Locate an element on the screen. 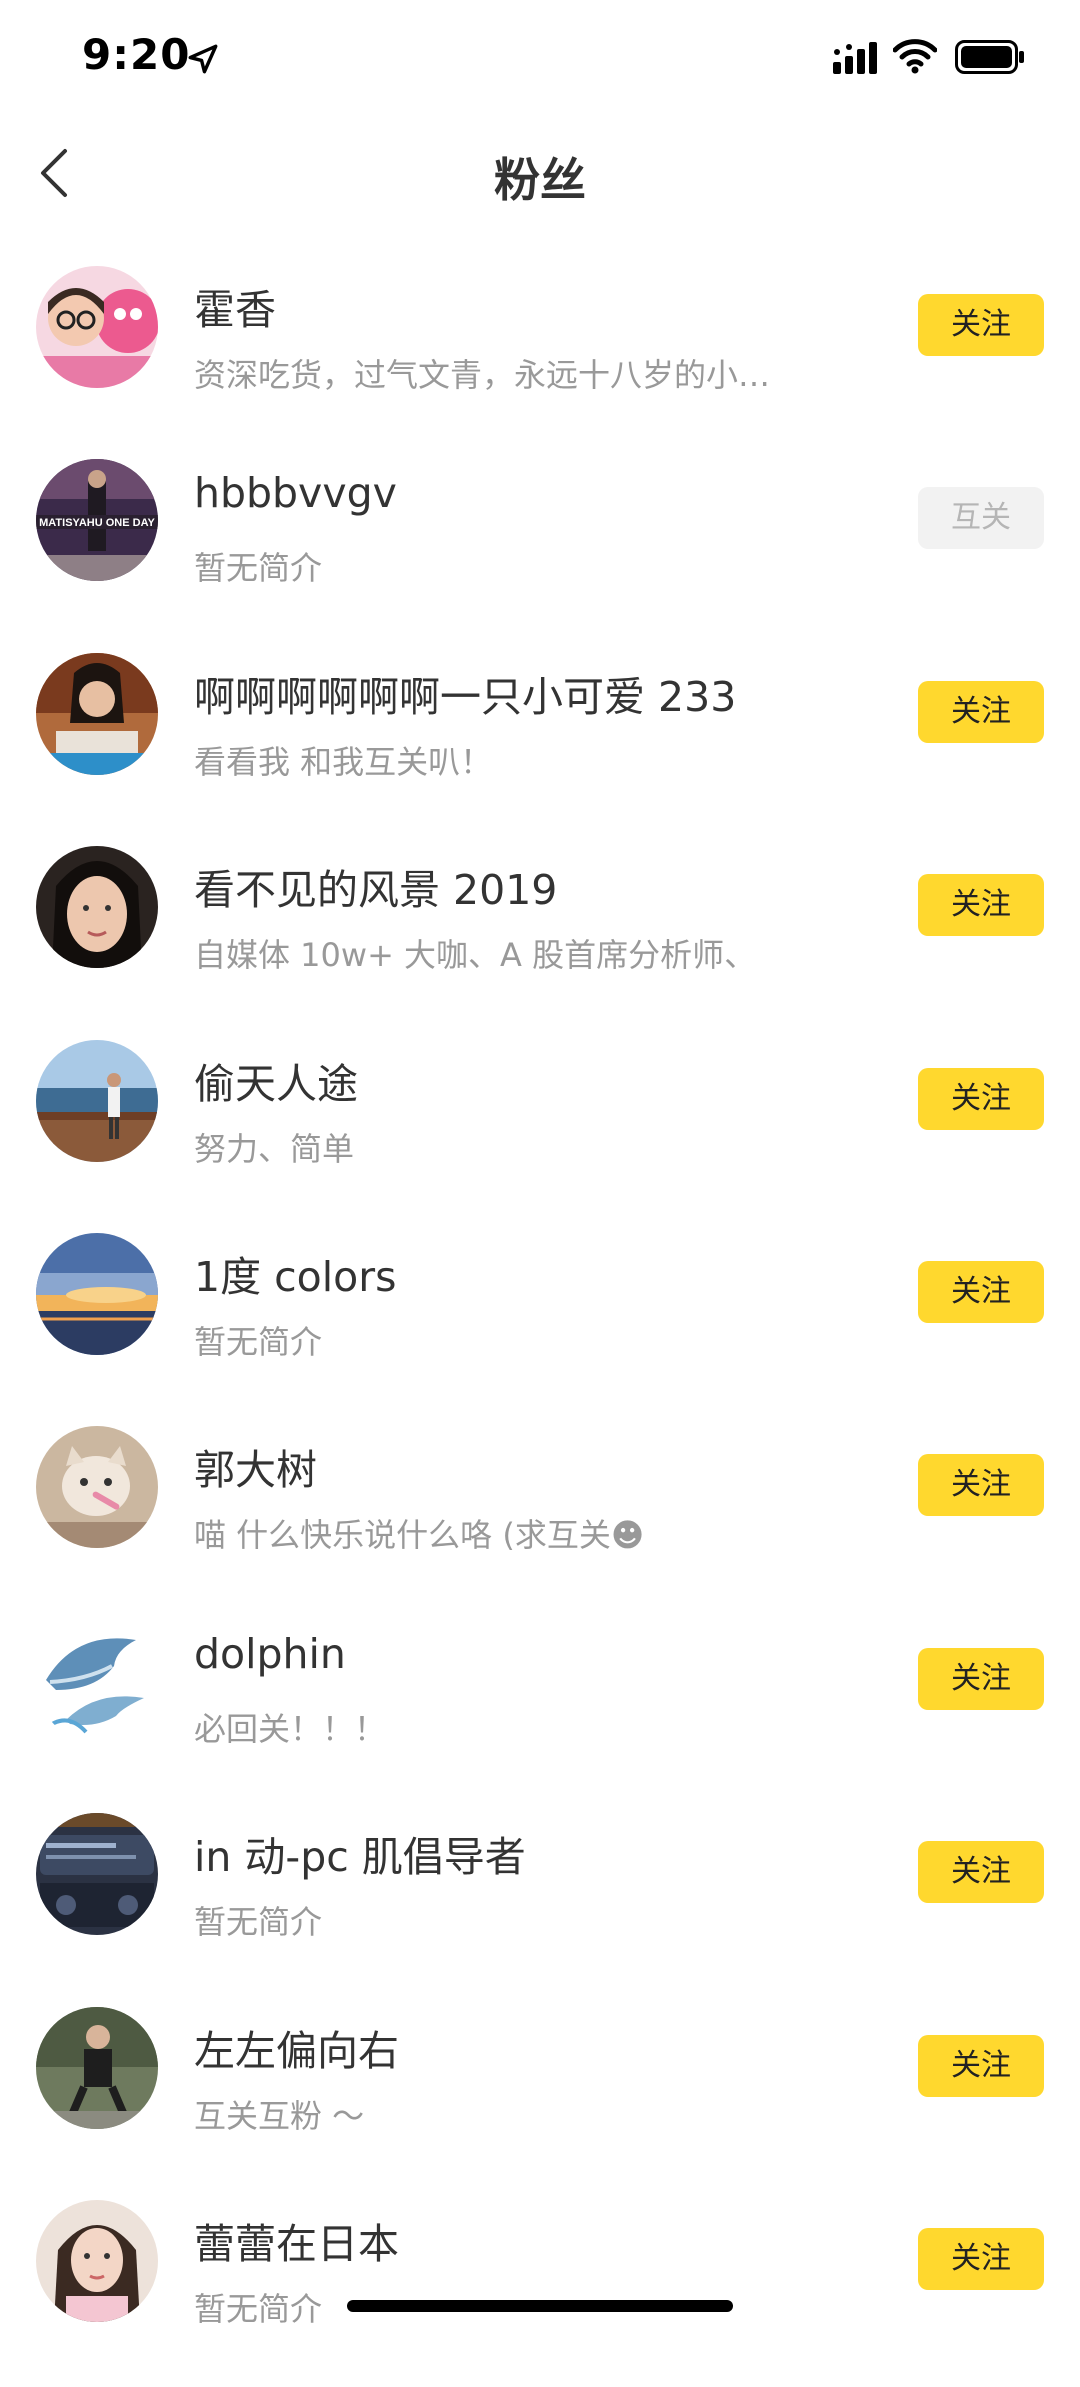 The image size is (1080, 2387). fan-name: 1度 colors is located at coordinates (295, 1276).